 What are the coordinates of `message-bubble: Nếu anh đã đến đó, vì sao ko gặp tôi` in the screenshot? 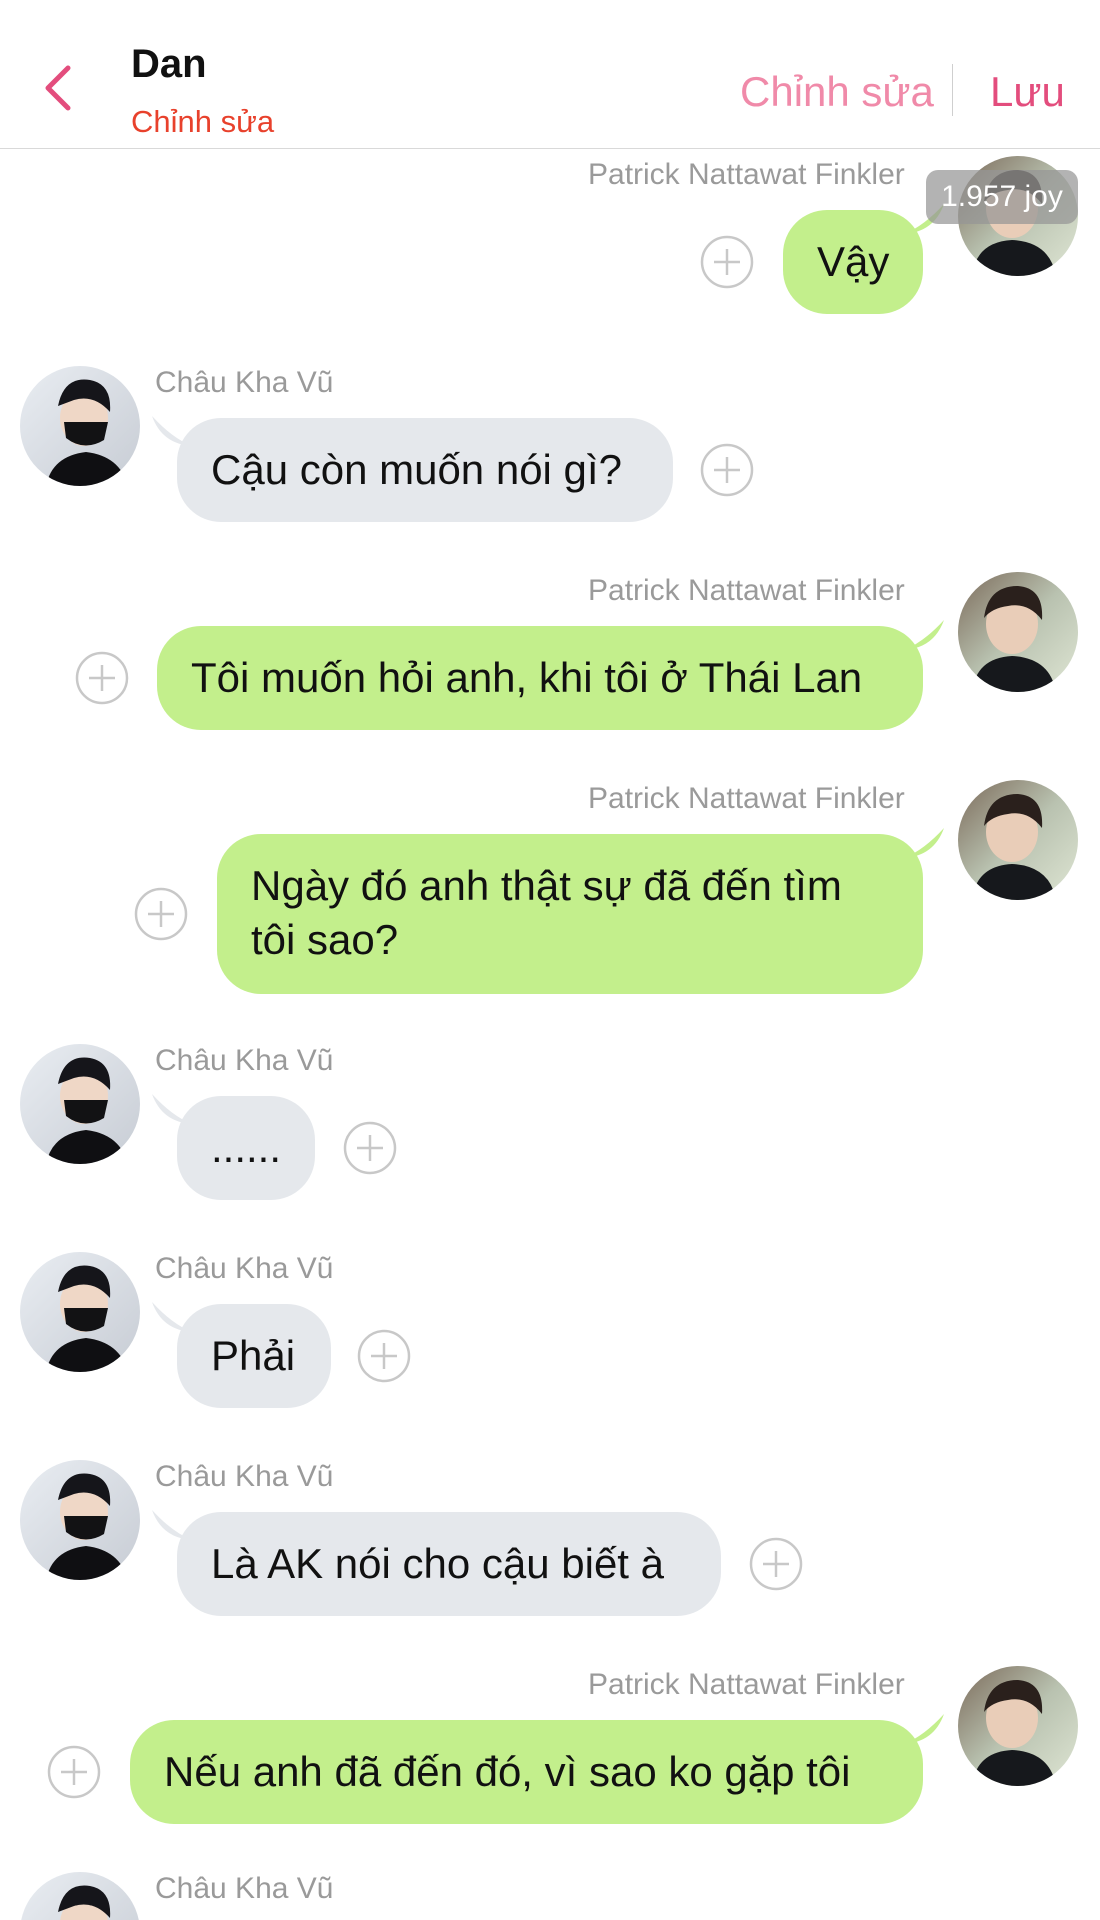 It's located at (526, 1772).